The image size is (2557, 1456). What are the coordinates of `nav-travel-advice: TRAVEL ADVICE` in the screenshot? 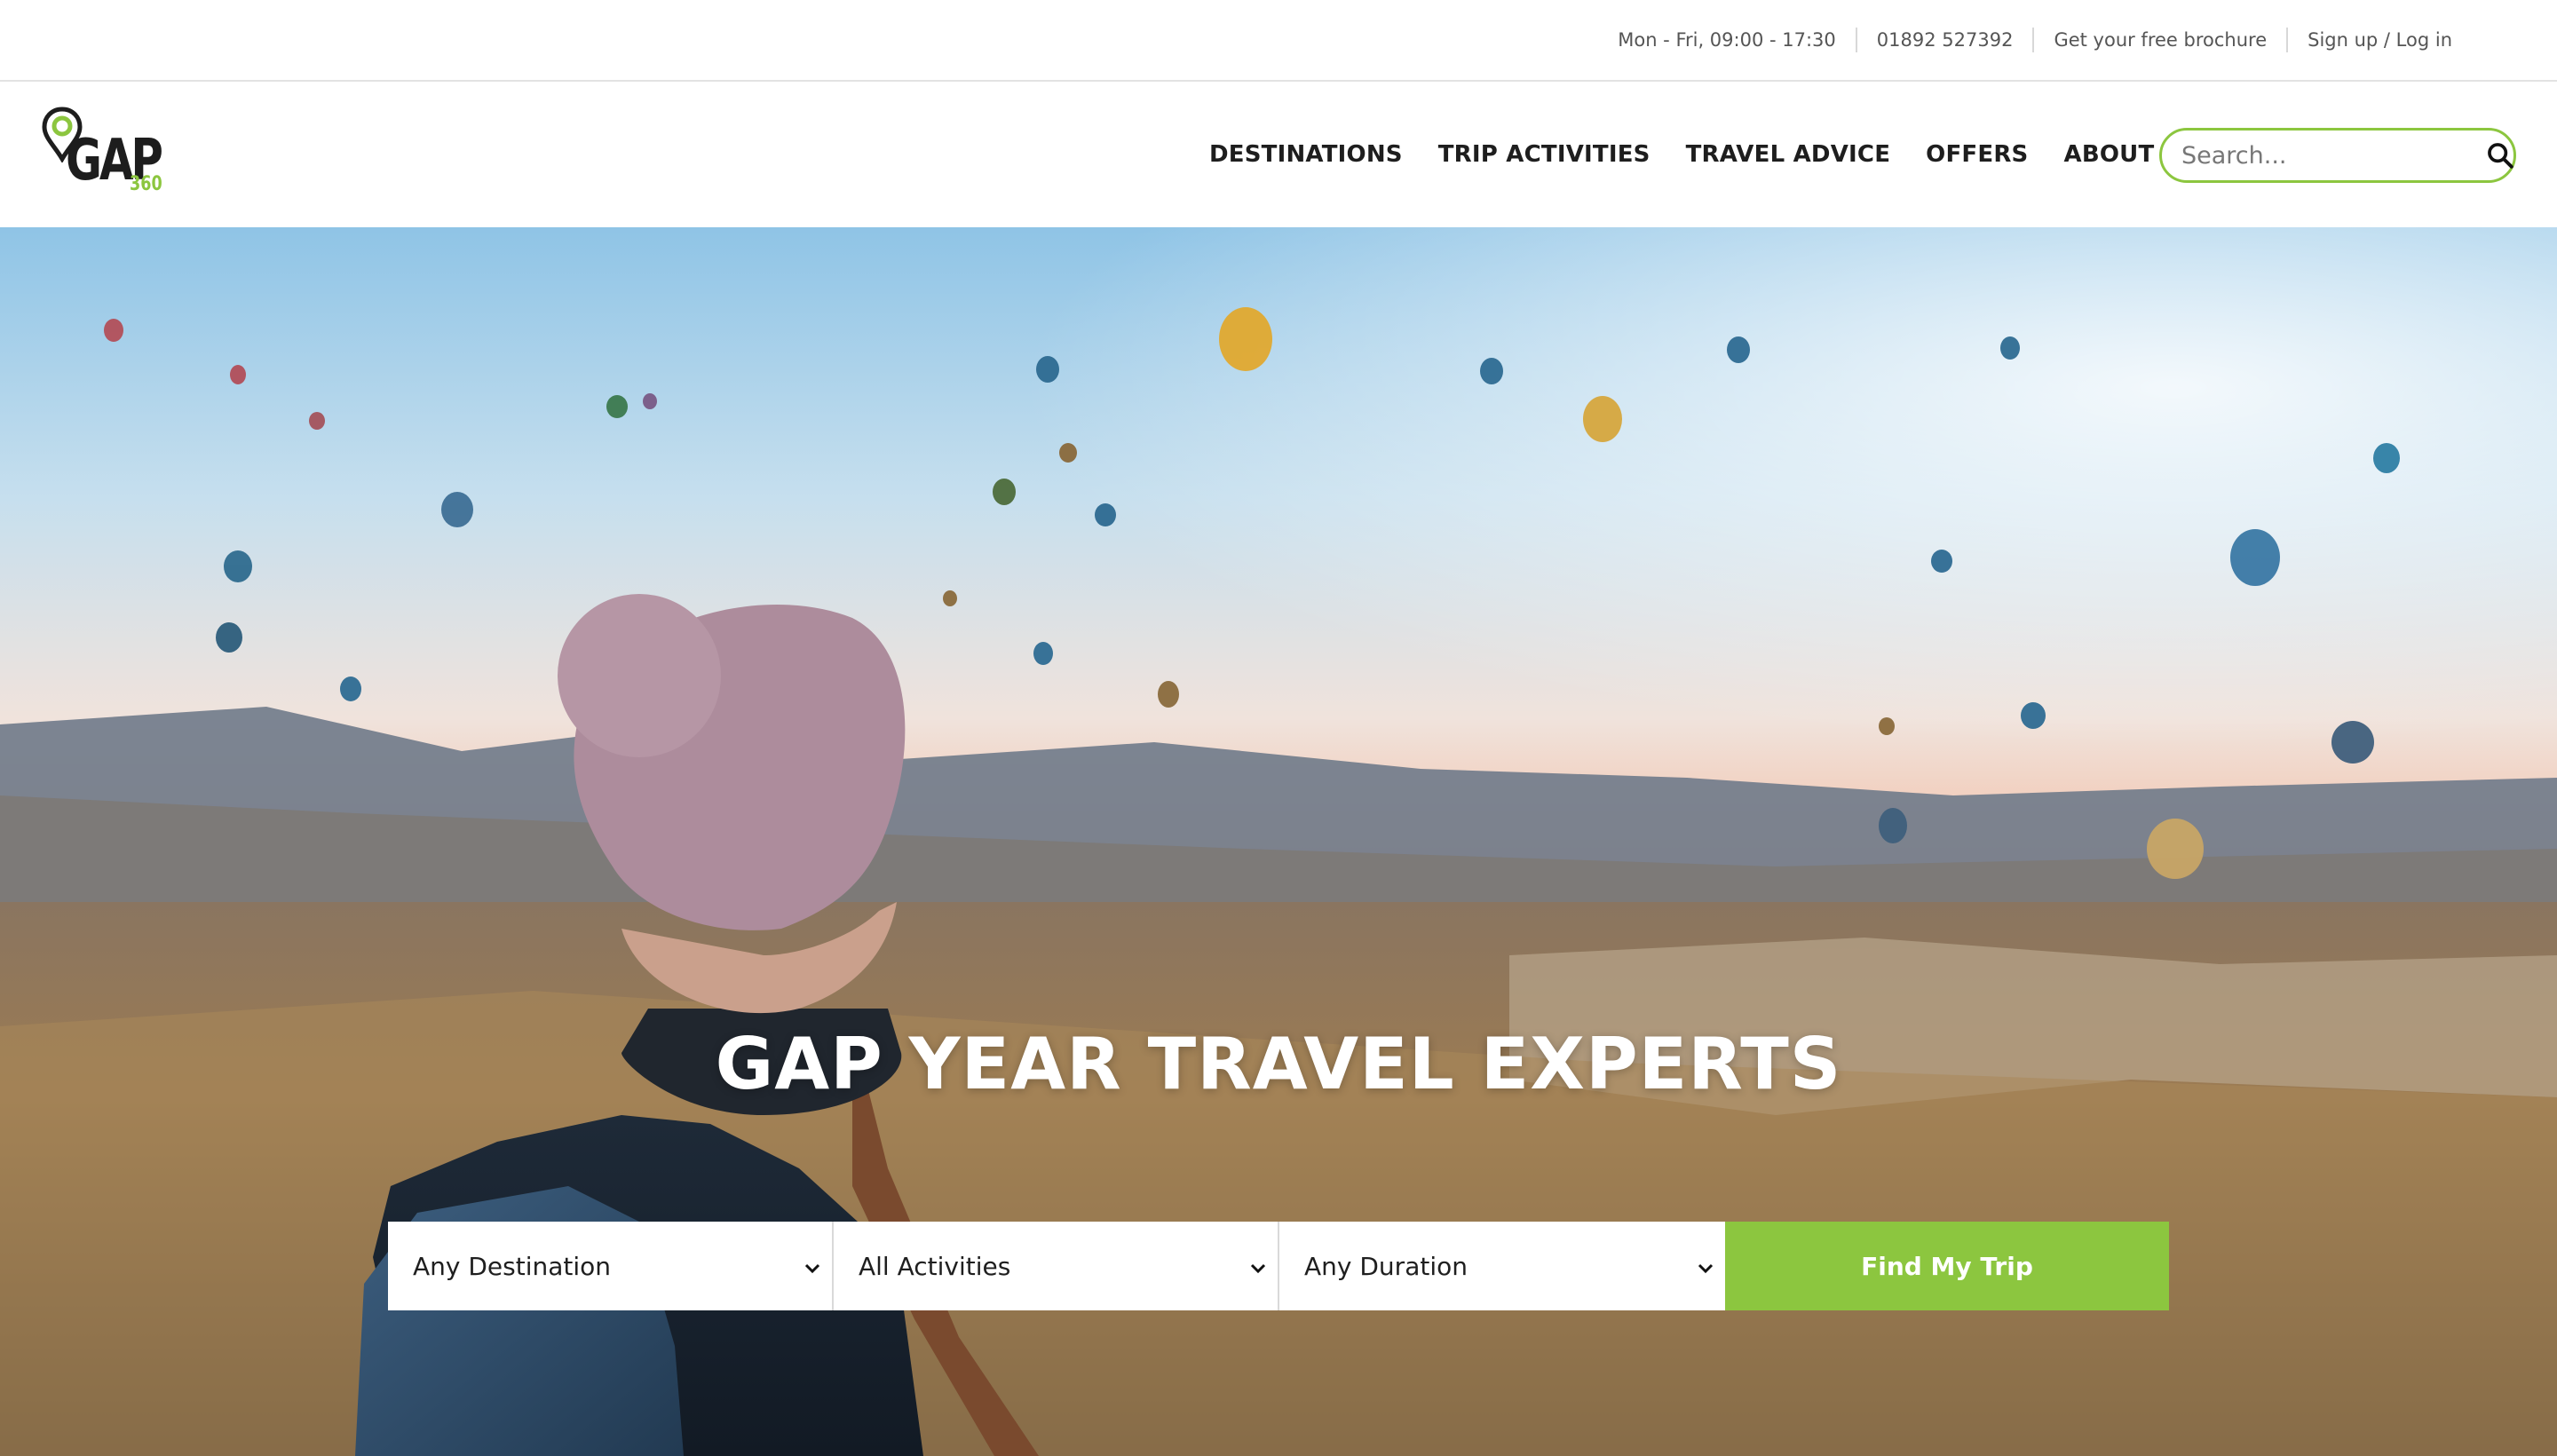 It's located at (1788, 154).